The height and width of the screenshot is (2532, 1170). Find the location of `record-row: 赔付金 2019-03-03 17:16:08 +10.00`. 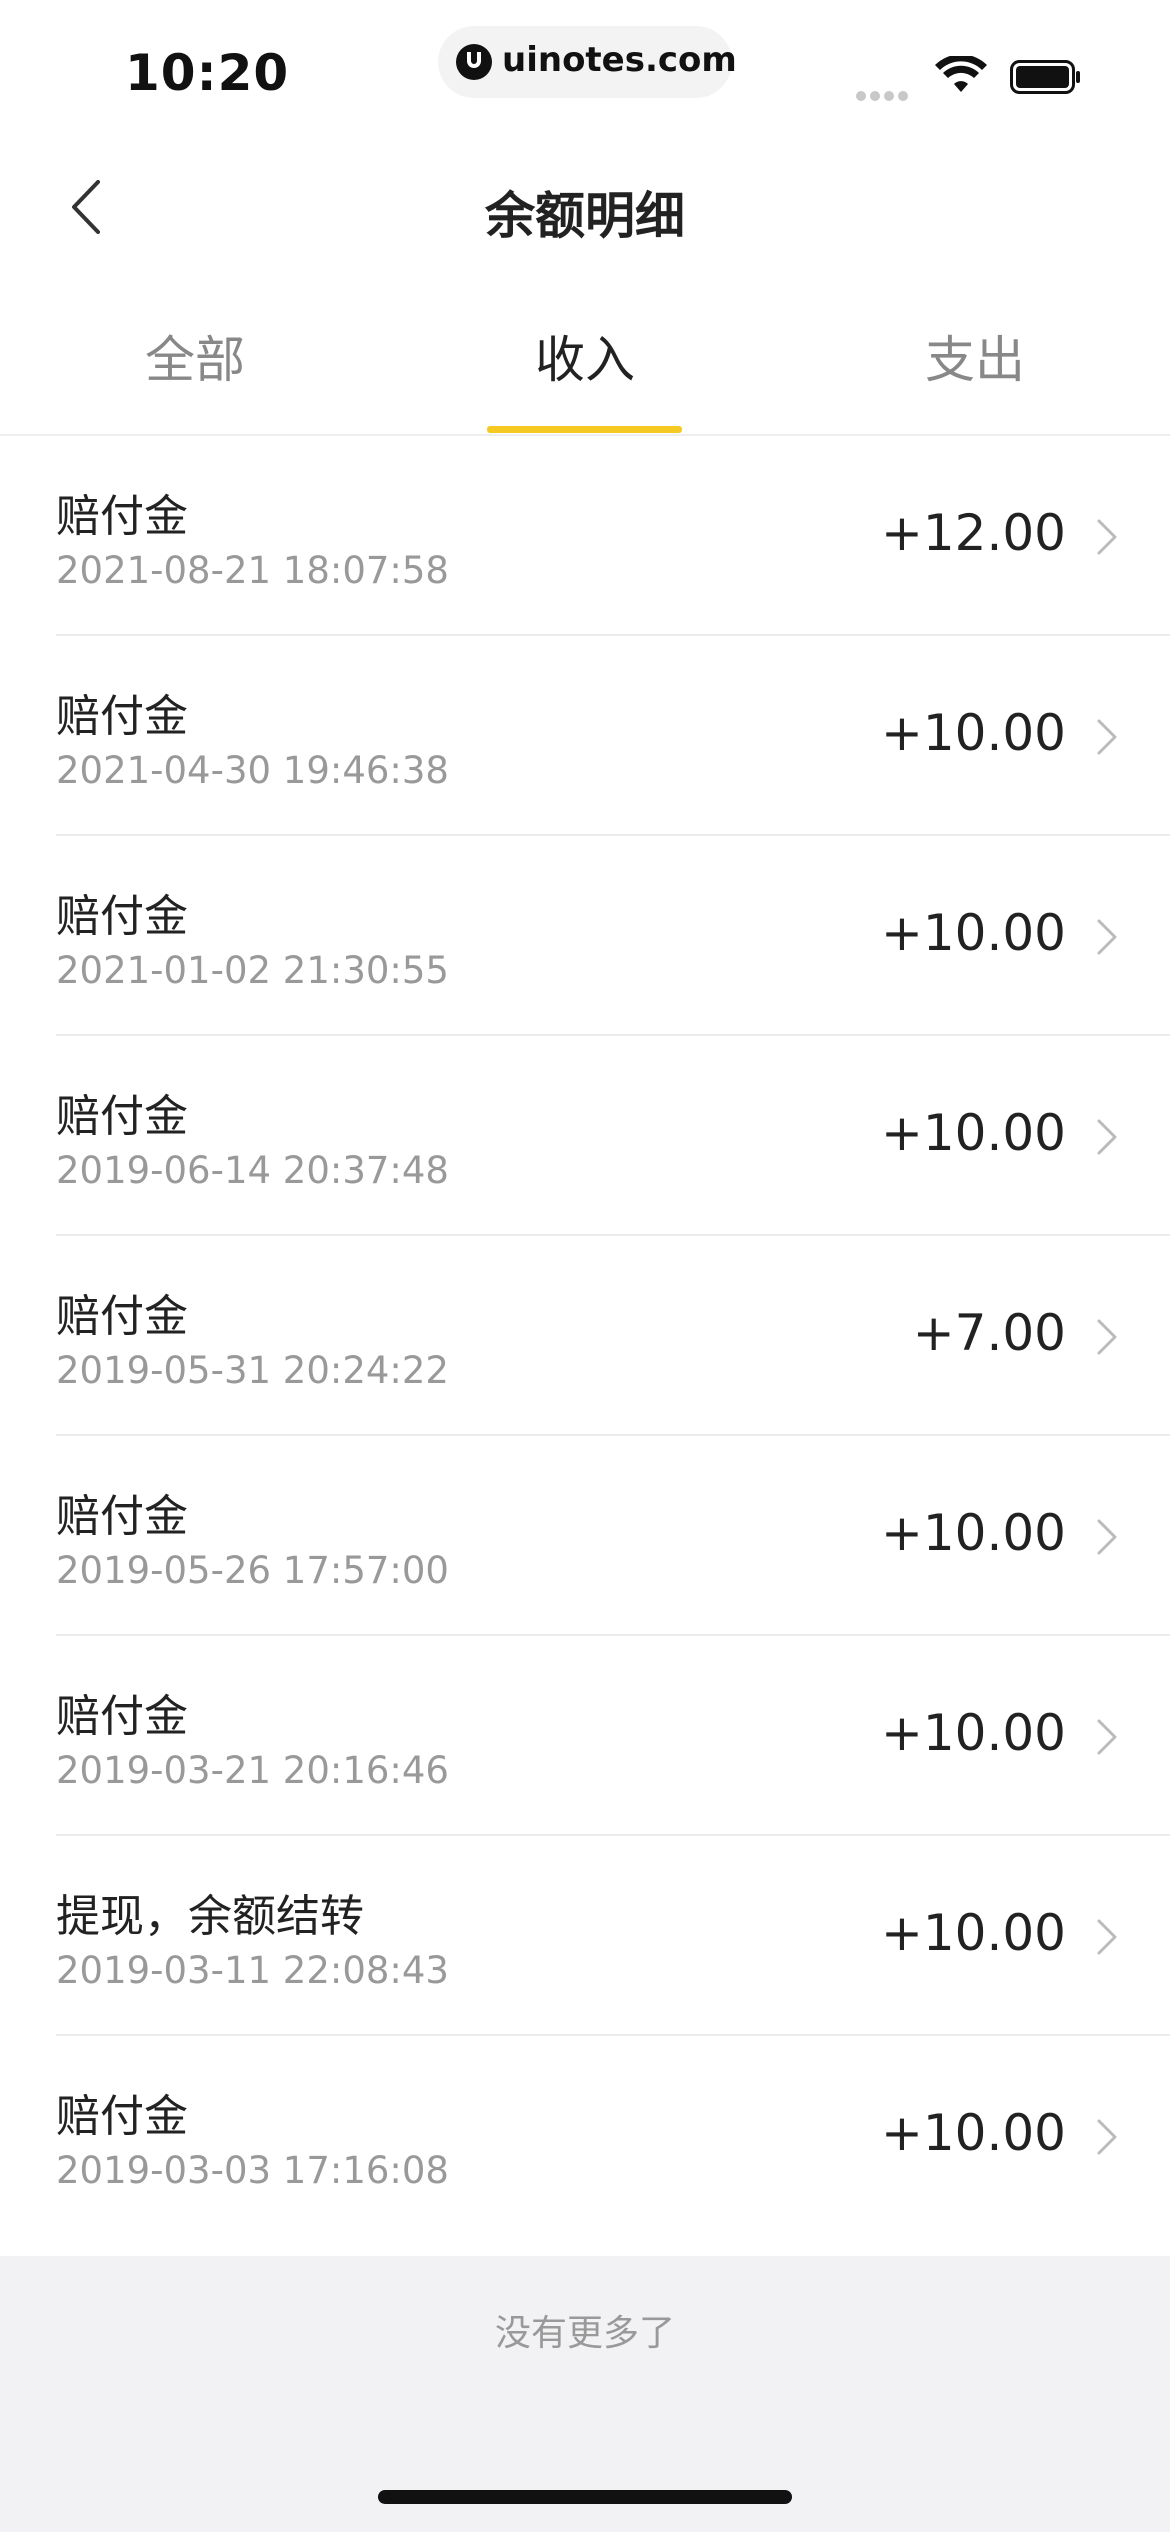

record-row: 赔付金 2019-03-03 17:16:08 +10.00 is located at coordinates (585, 2136).